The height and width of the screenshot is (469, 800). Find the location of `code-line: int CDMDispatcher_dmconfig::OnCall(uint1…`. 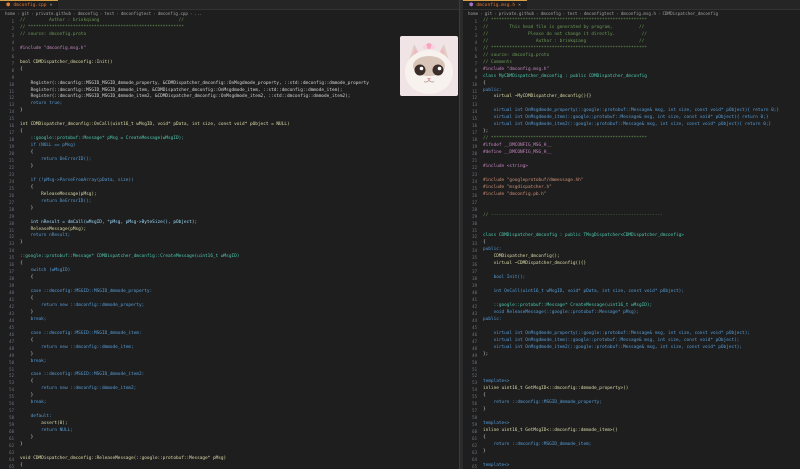

code-line: int CDMDispatcher_dmconfig::OnCall(uint1… is located at coordinates (155, 125).